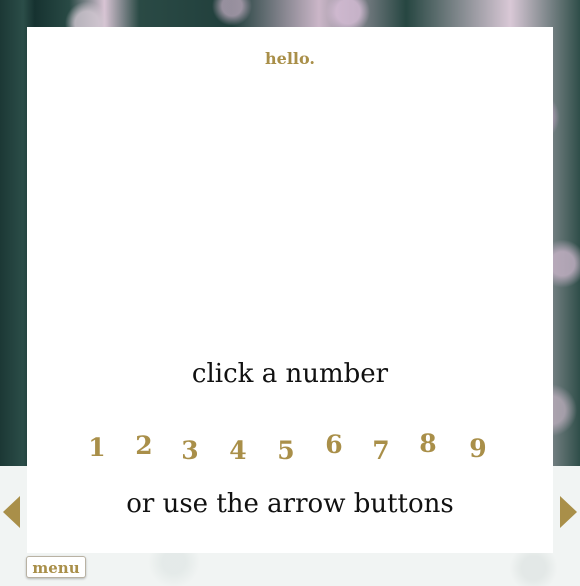  Describe the element at coordinates (334, 444) in the screenshot. I see `number-button-6: 6` at that location.